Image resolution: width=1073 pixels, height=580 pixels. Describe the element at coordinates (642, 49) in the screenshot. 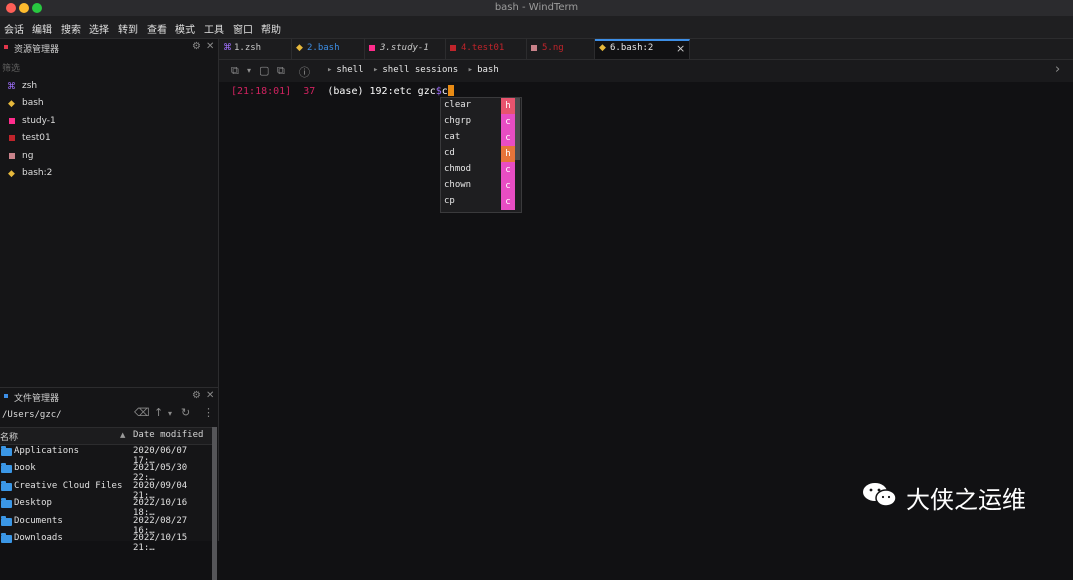

I see `tab-6-bash-2: ◆ 6.bash:2 ×` at that location.